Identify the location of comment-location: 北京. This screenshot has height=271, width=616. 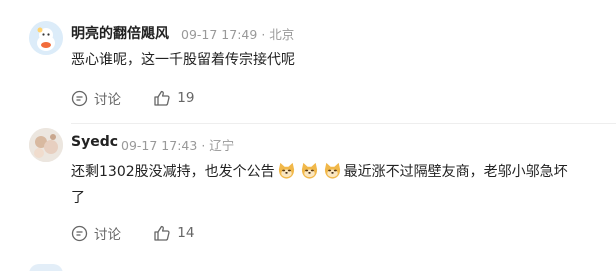
(282, 34).